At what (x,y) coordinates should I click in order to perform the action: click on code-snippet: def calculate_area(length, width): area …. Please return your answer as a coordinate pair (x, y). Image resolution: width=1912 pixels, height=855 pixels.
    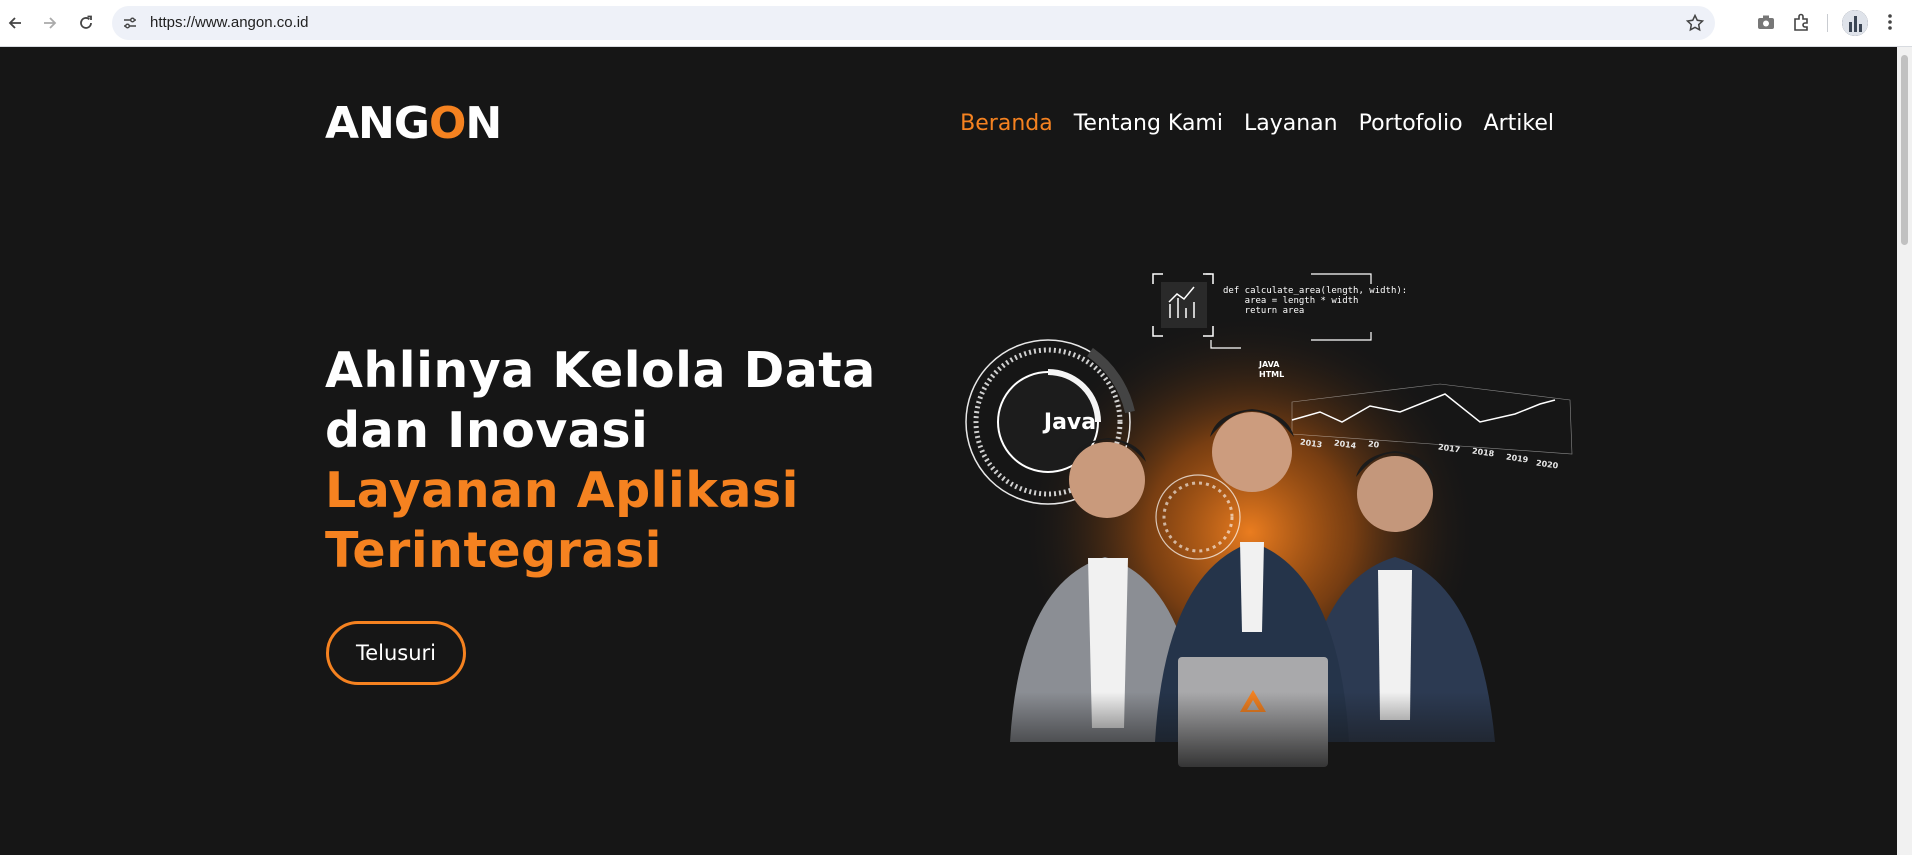
    Looking at the image, I should click on (1315, 301).